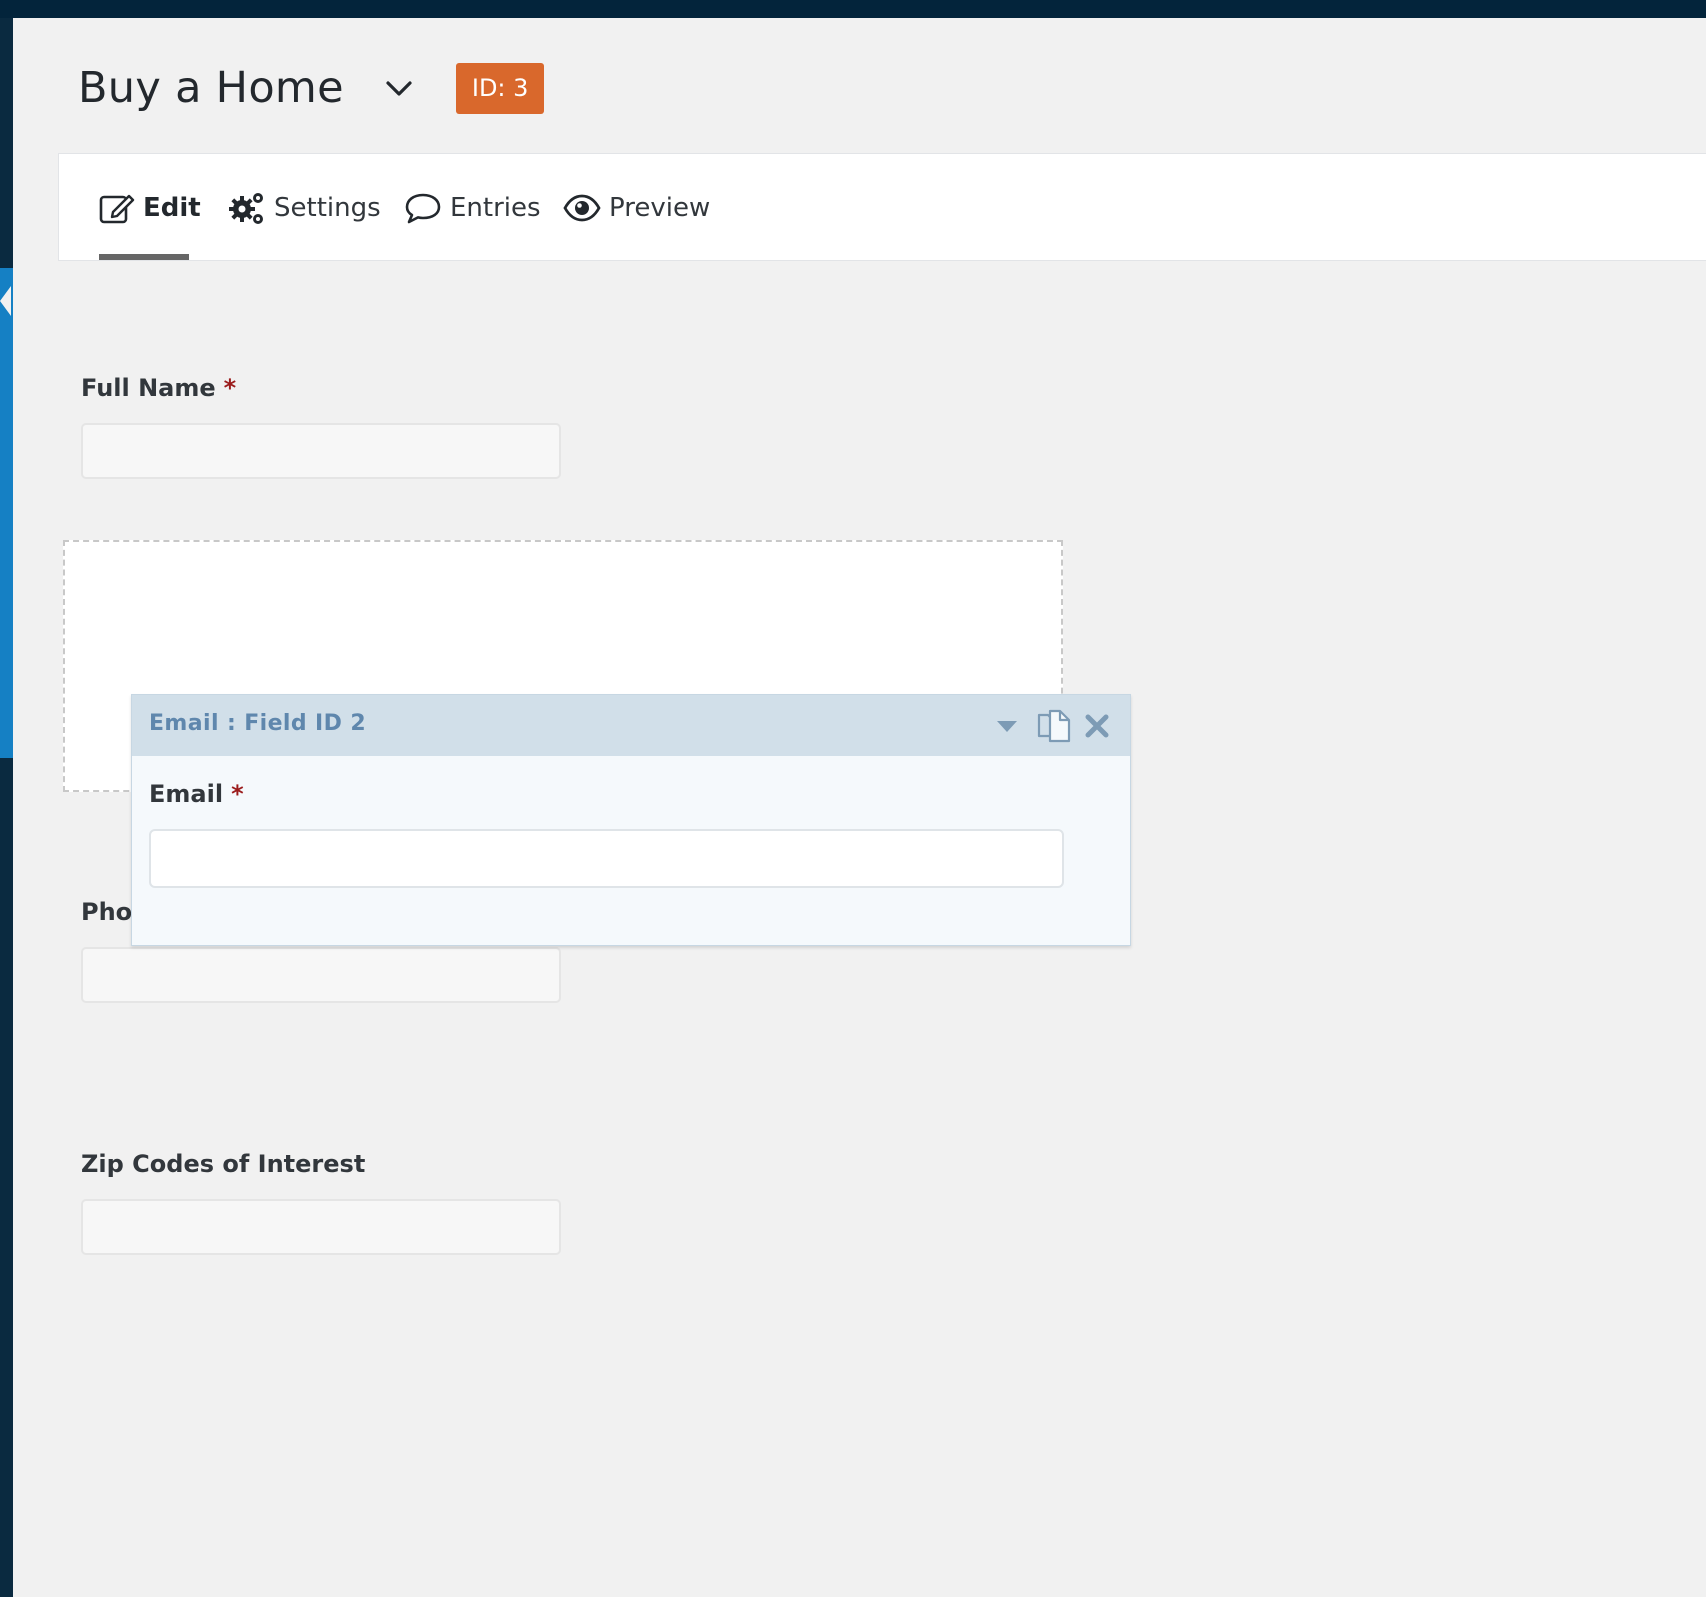  I want to click on chevron-down-icon, so click(399, 88).